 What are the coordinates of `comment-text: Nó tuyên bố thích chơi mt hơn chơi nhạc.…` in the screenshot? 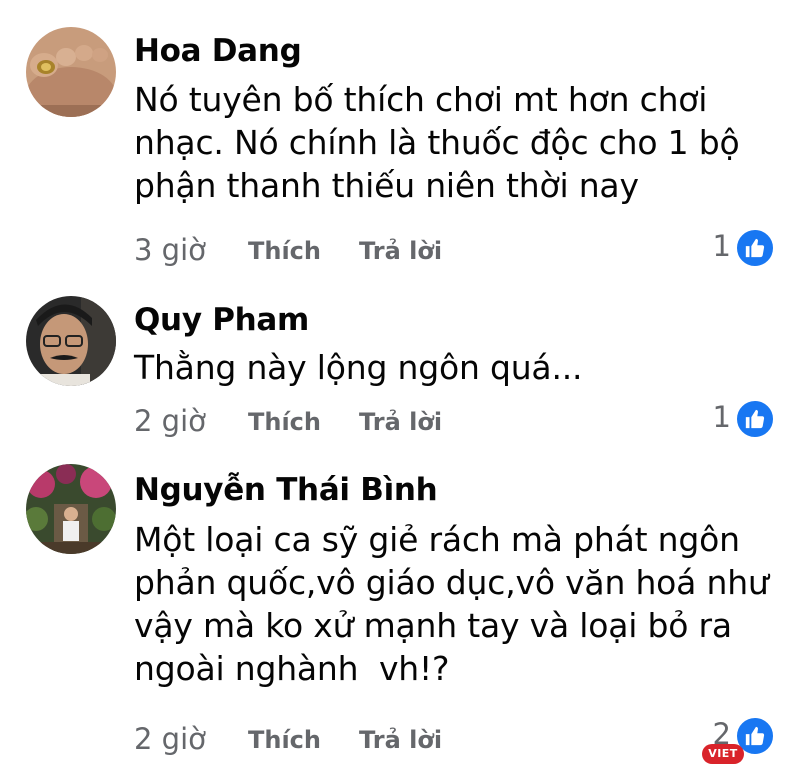 It's located at (454, 142).